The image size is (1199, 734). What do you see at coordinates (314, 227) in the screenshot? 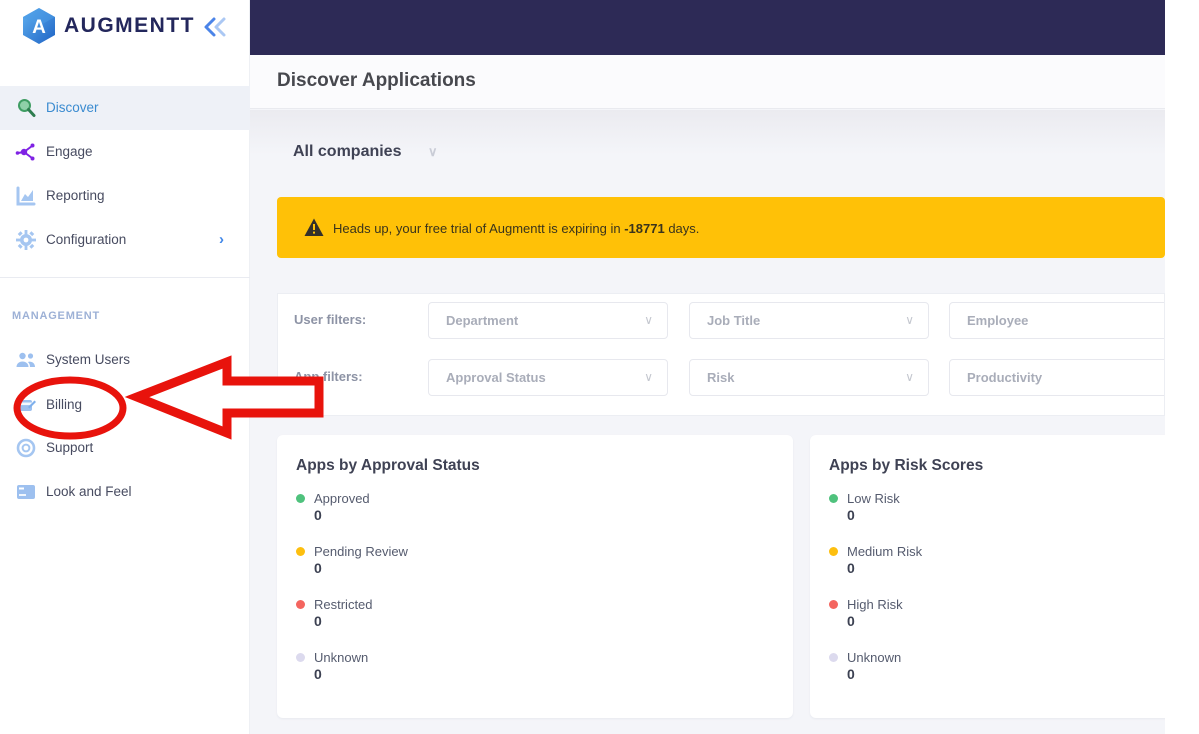
I see `warning-triangle-icon` at bounding box center [314, 227].